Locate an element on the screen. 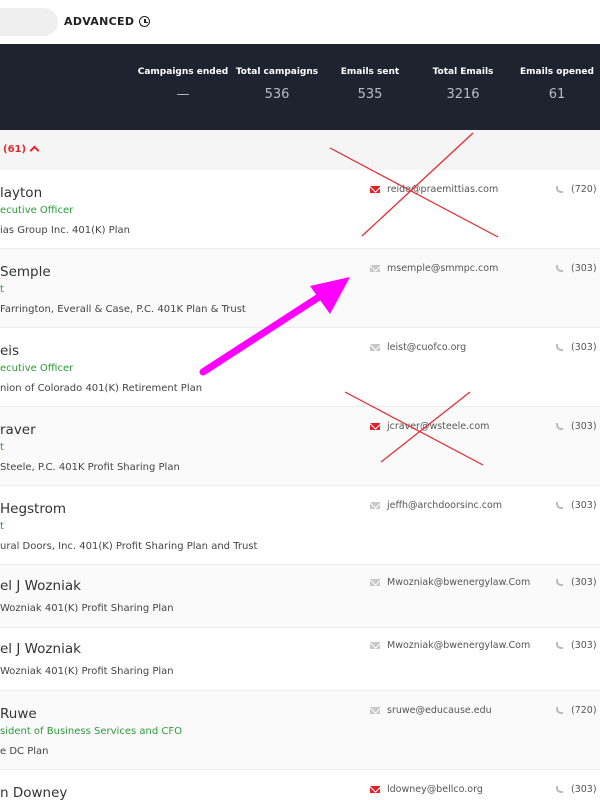 The height and width of the screenshot is (800, 600). advanced-label: ADVANCED is located at coordinates (99, 21).